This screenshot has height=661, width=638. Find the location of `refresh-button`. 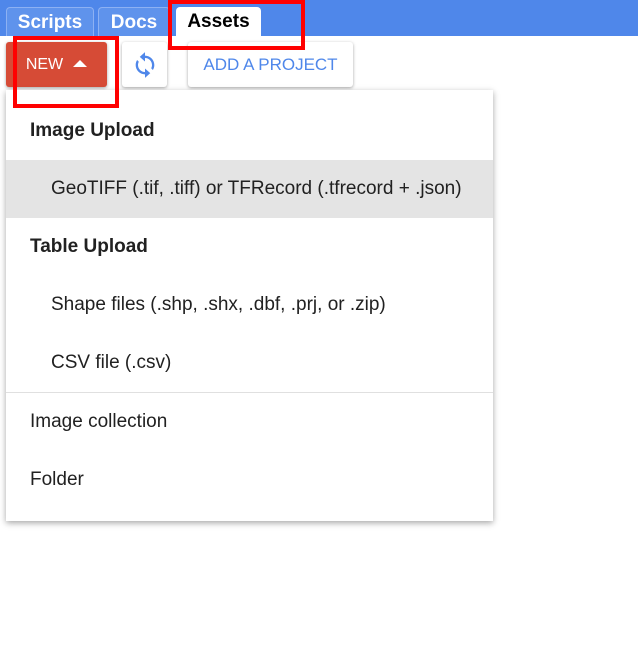

refresh-button is located at coordinates (144, 64).